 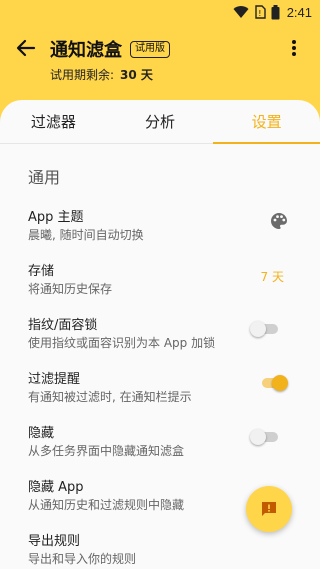 What do you see at coordinates (160, 12) in the screenshot?
I see `status-bar: ! 2:41` at bounding box center [160, 12].